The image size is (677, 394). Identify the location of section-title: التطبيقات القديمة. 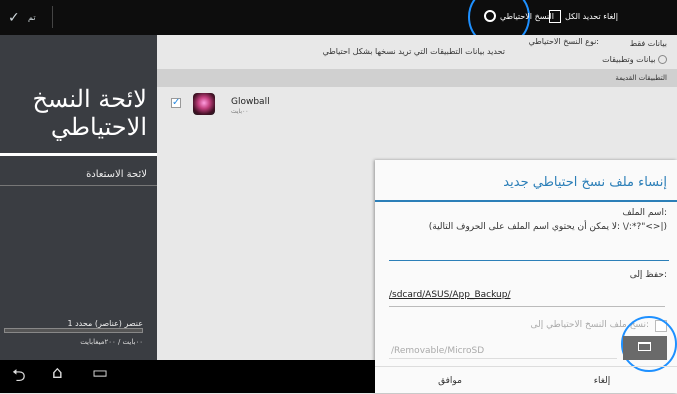
(641, 78).